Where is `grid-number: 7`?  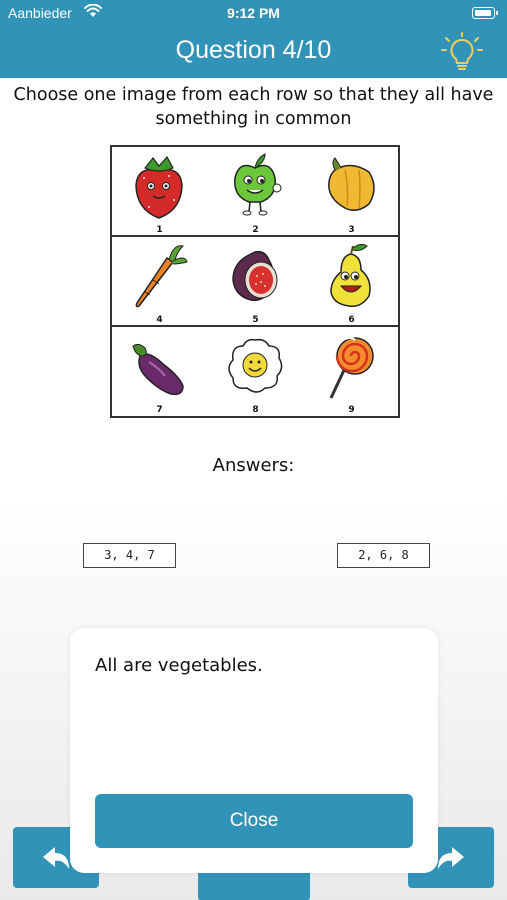 grid-number: 7 is located at coordinates (159, 410).